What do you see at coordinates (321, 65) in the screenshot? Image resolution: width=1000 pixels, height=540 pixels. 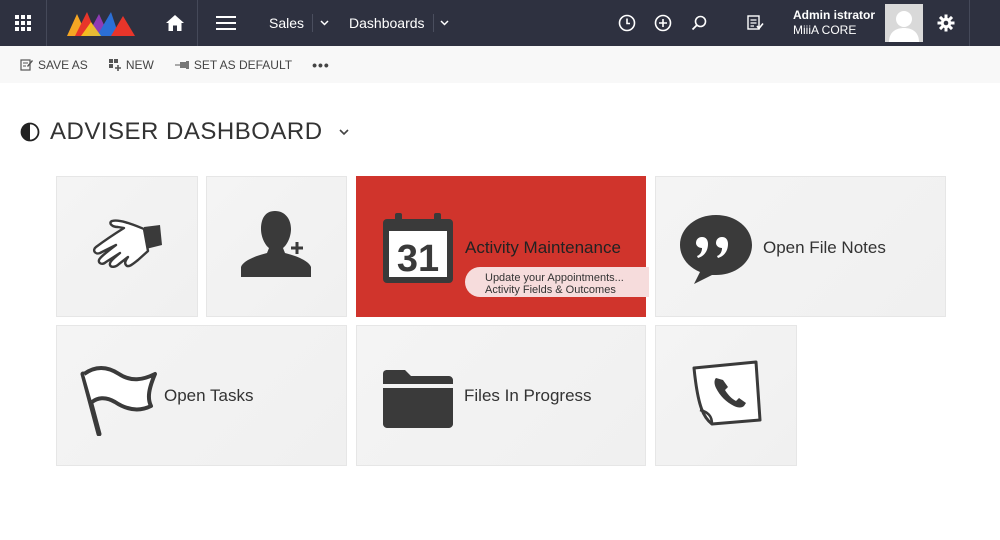 I see `more-commands-button: •••` at bounding box center [321, 65].